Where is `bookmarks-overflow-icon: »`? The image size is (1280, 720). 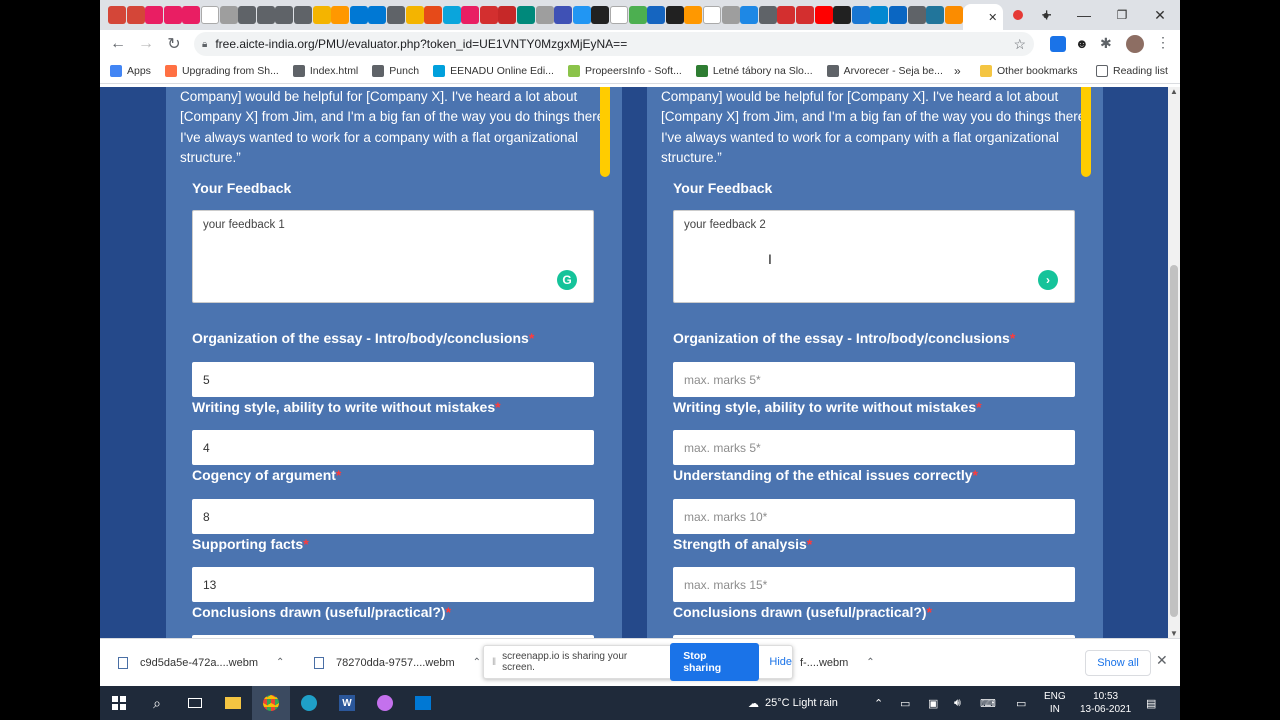
bookmarks-overflow-icon: » is located at coordinates (957, 71).